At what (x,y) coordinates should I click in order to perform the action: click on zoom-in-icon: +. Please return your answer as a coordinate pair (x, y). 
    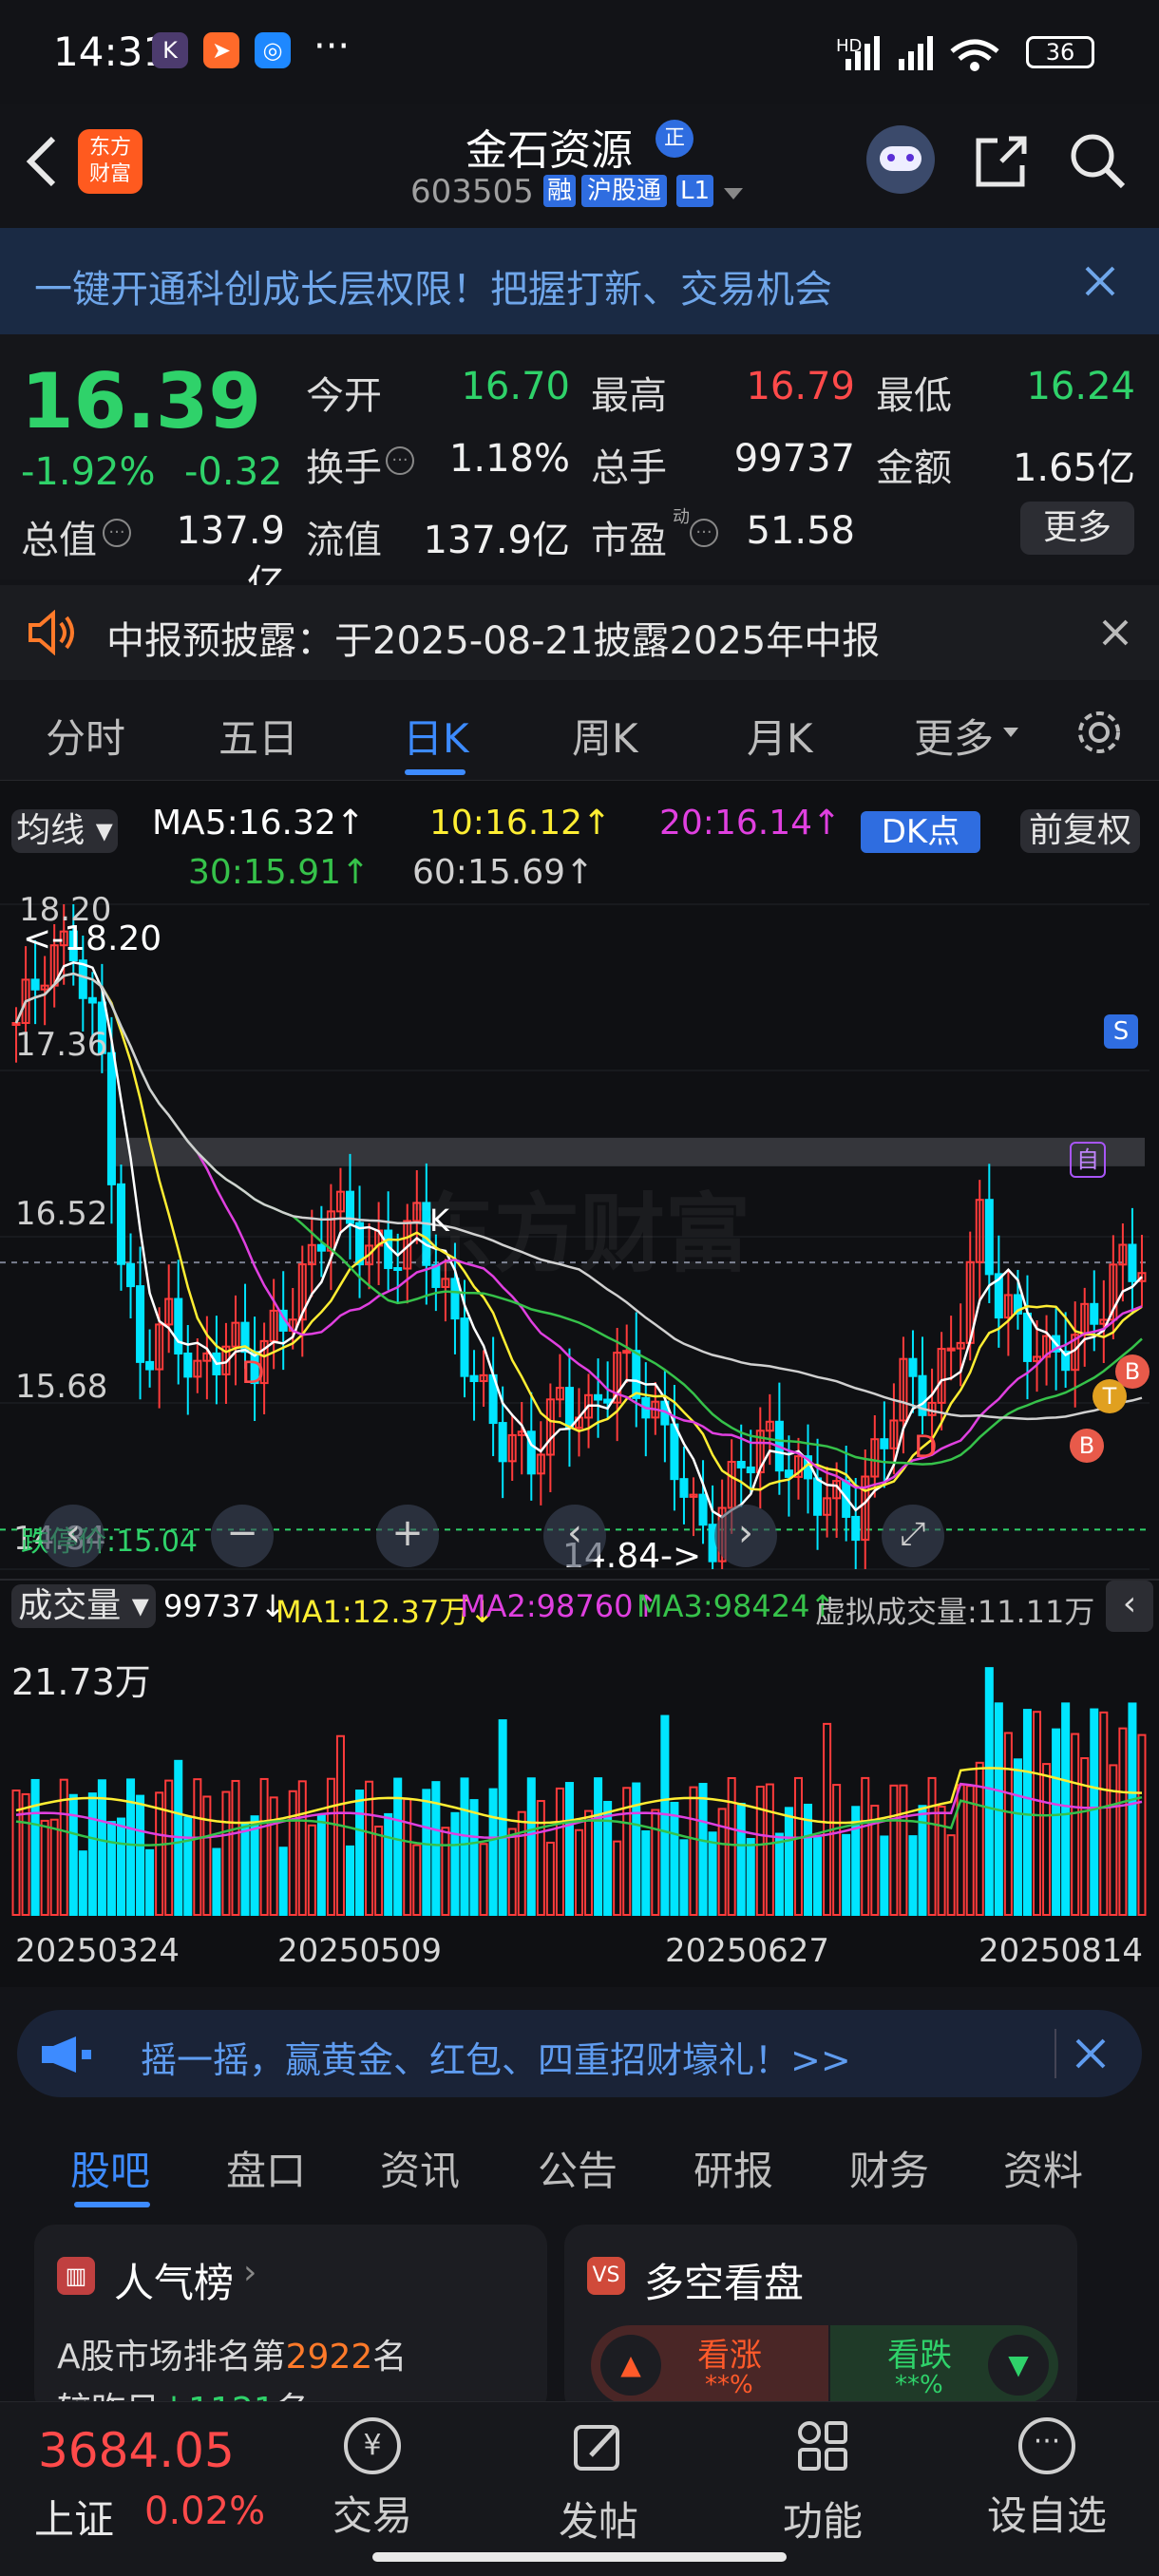
    Looking at the image, I should click on (407, 1536).